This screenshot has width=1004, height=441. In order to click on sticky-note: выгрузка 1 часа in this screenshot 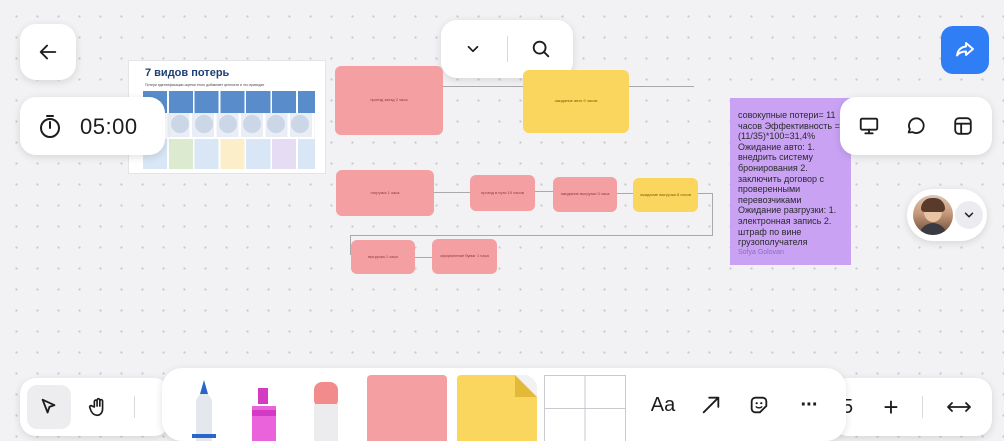, I will do `click(383, 257)`.